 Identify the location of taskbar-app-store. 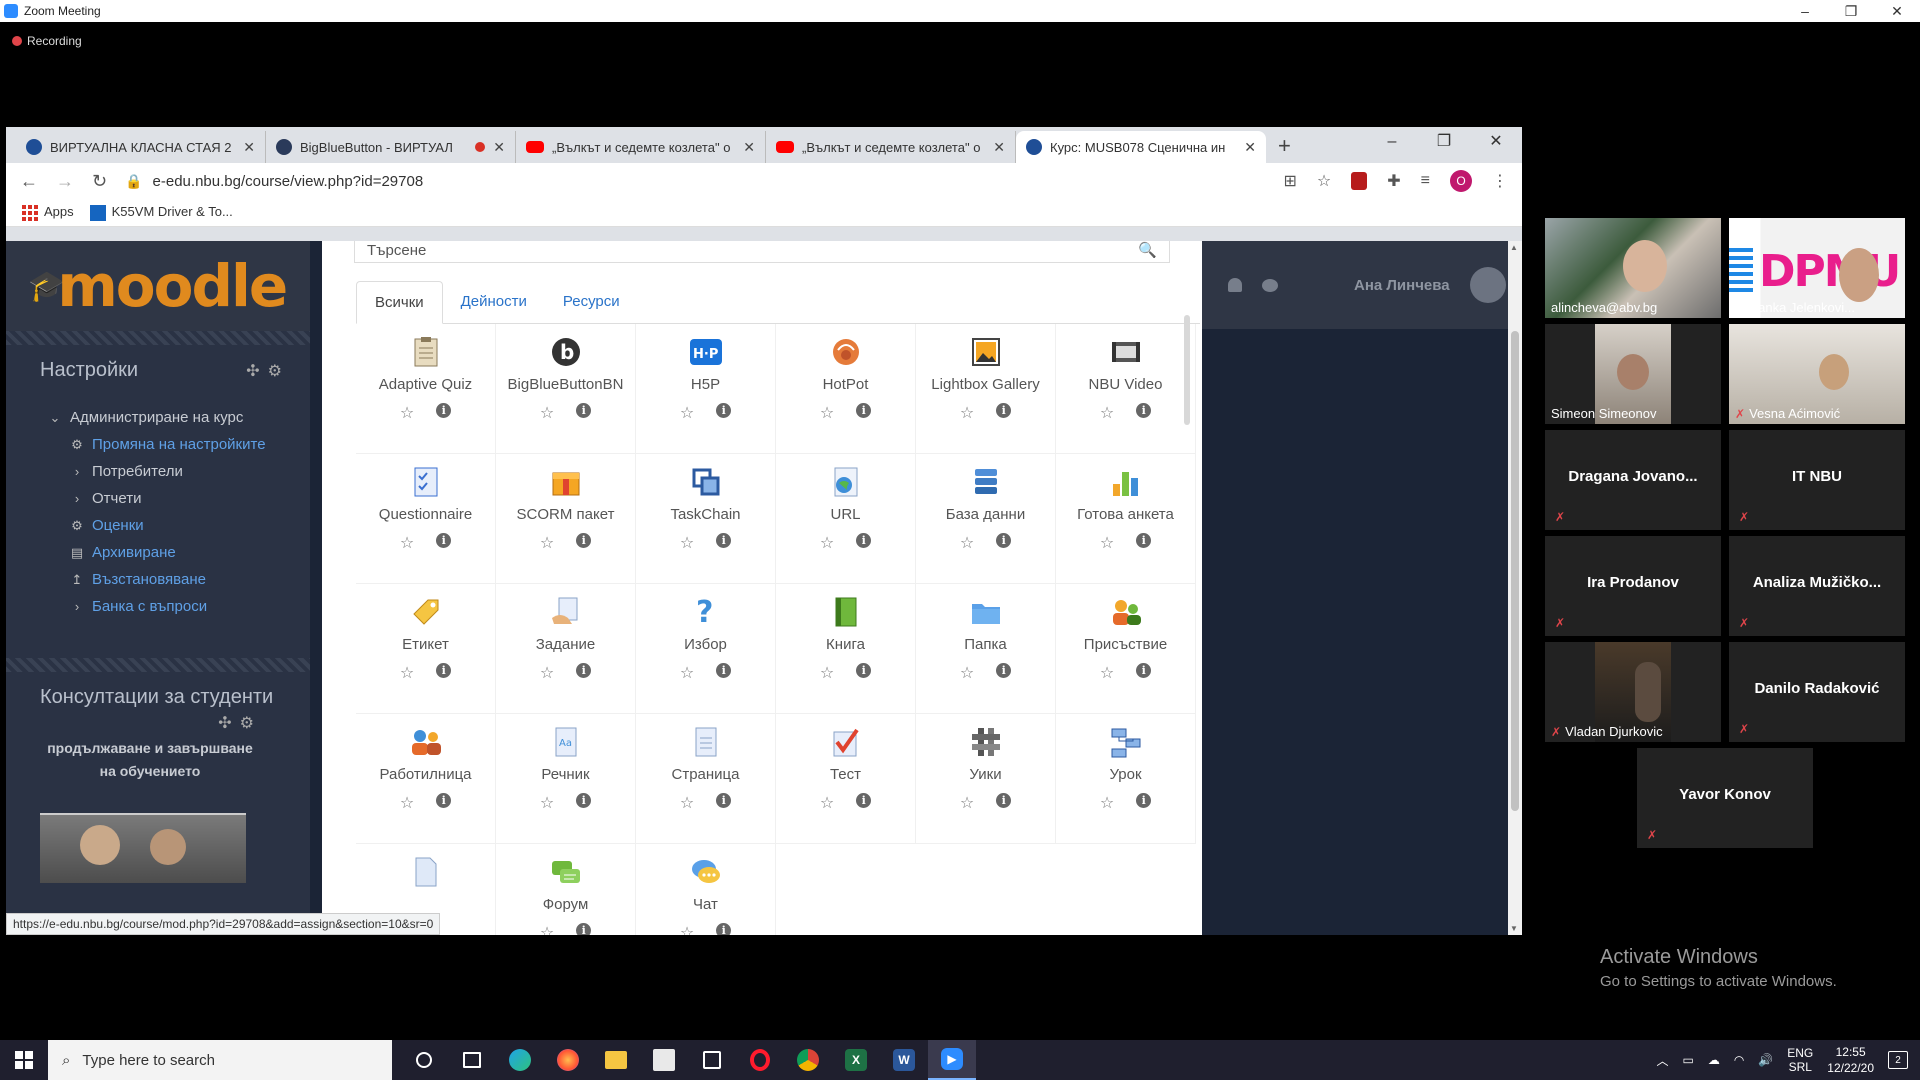
(664, 1060).